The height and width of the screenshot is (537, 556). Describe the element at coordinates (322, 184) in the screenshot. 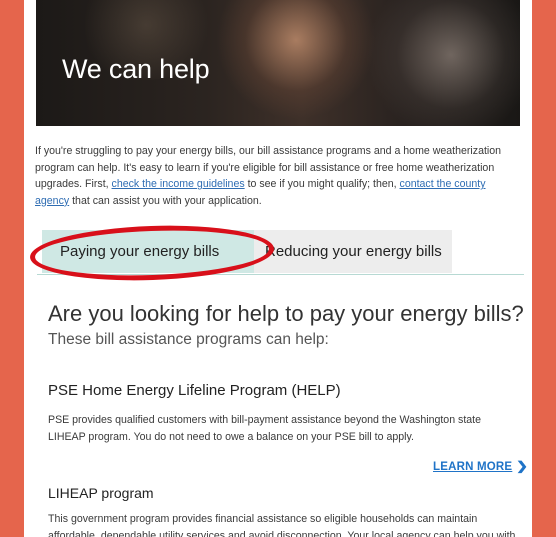

I see `intro-text-2: to see if you might qualify; then,` at that location.